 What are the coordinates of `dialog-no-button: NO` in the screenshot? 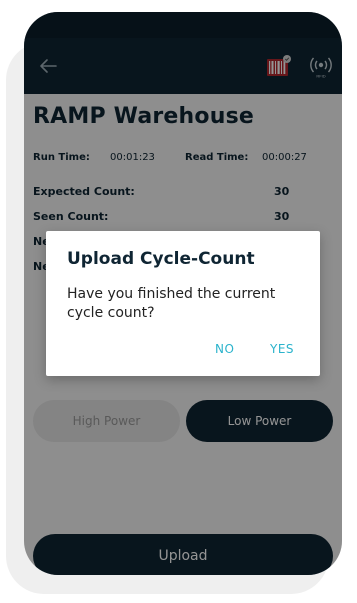 It's located at (224, 349).